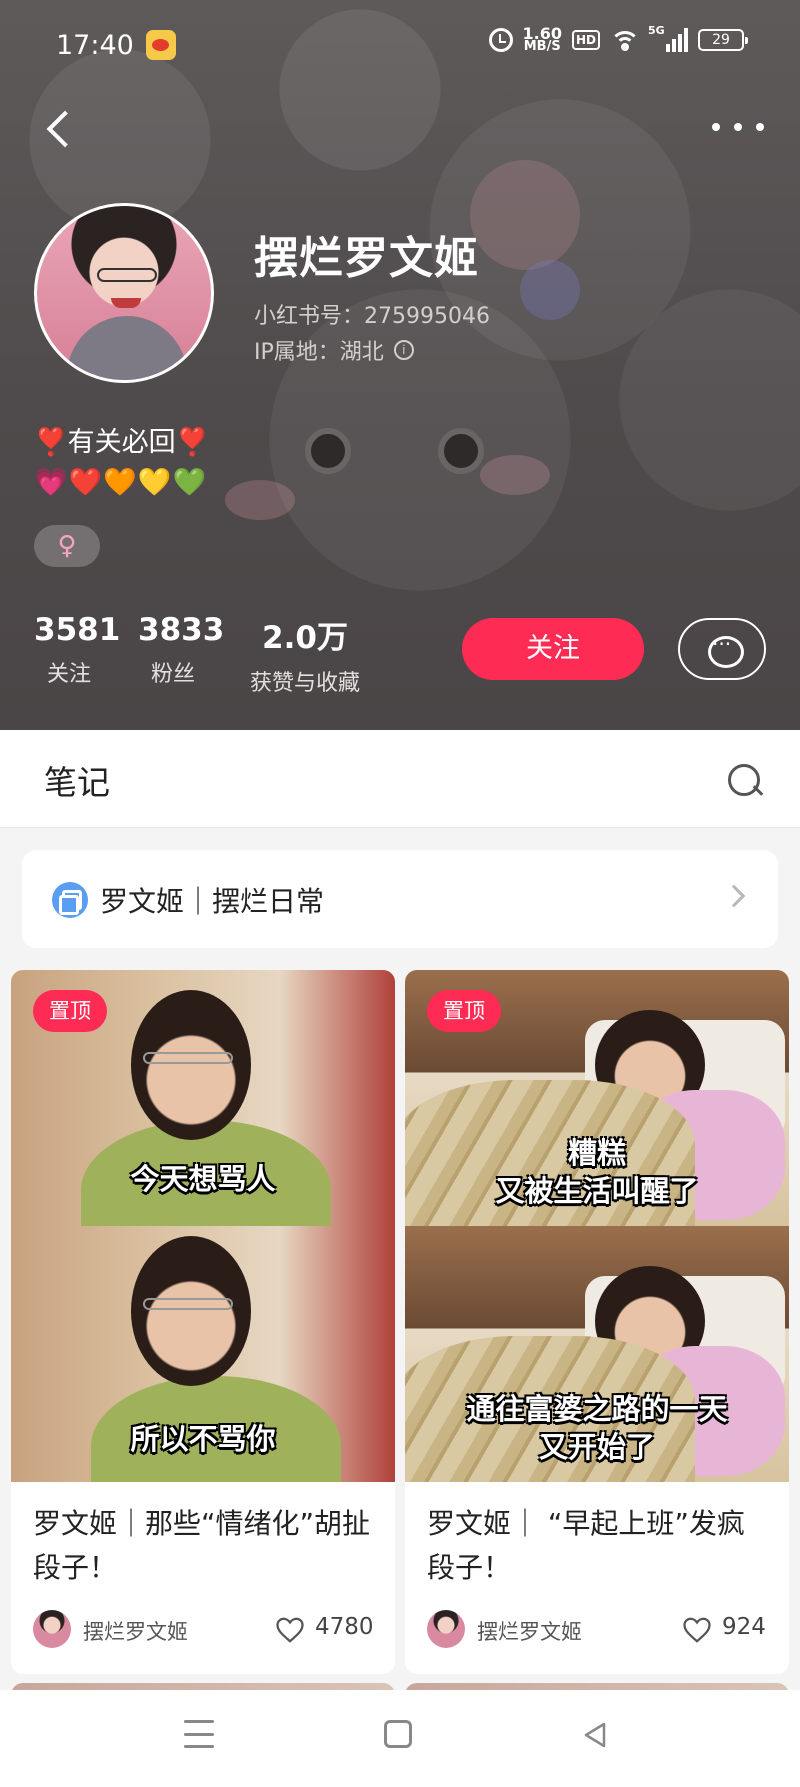  Describe the element at coordinates (203, 1439) in the screenshot. I see `meme-caption: 所以不骂你` at that location.